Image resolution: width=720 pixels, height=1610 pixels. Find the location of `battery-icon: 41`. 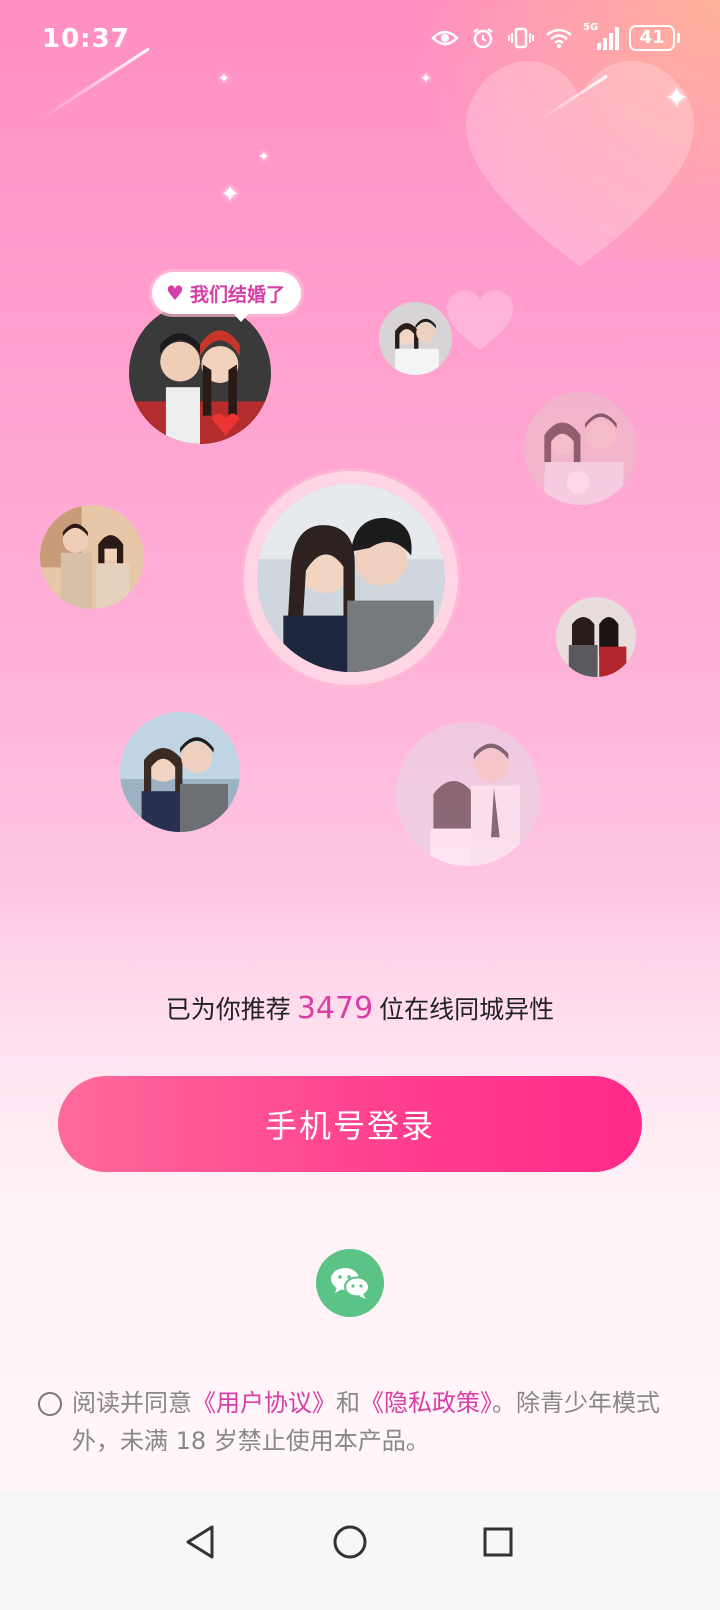

battery-icon: 41 is located at coordinates (654, 38).